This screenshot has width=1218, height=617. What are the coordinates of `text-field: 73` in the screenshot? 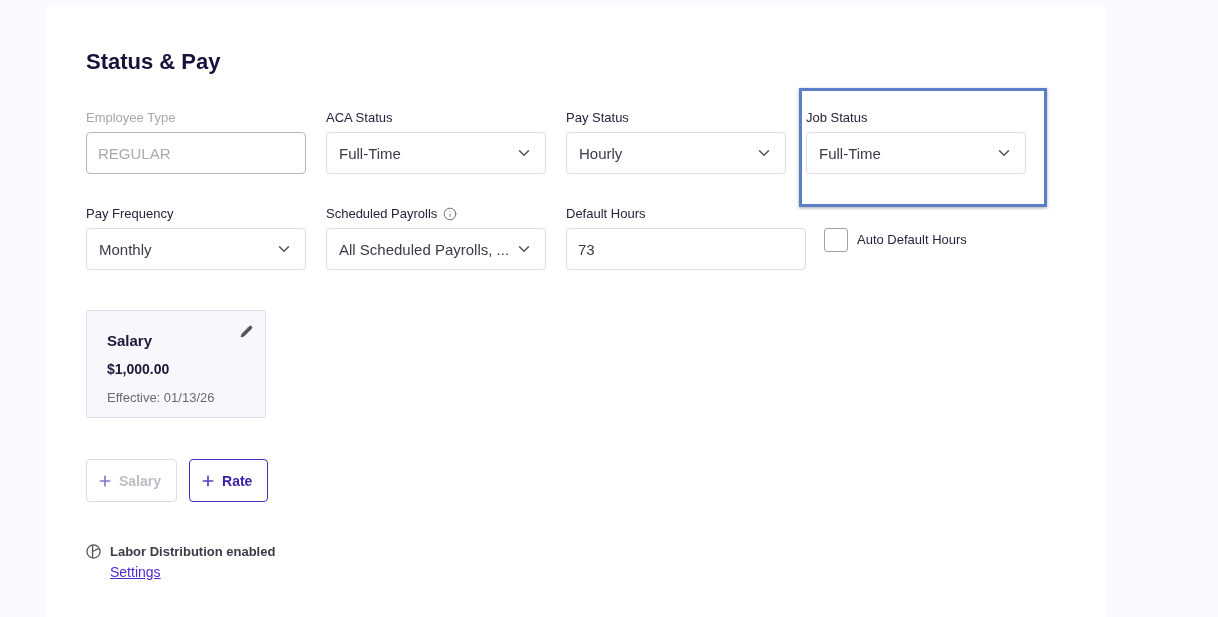 It's located at (686, 249).